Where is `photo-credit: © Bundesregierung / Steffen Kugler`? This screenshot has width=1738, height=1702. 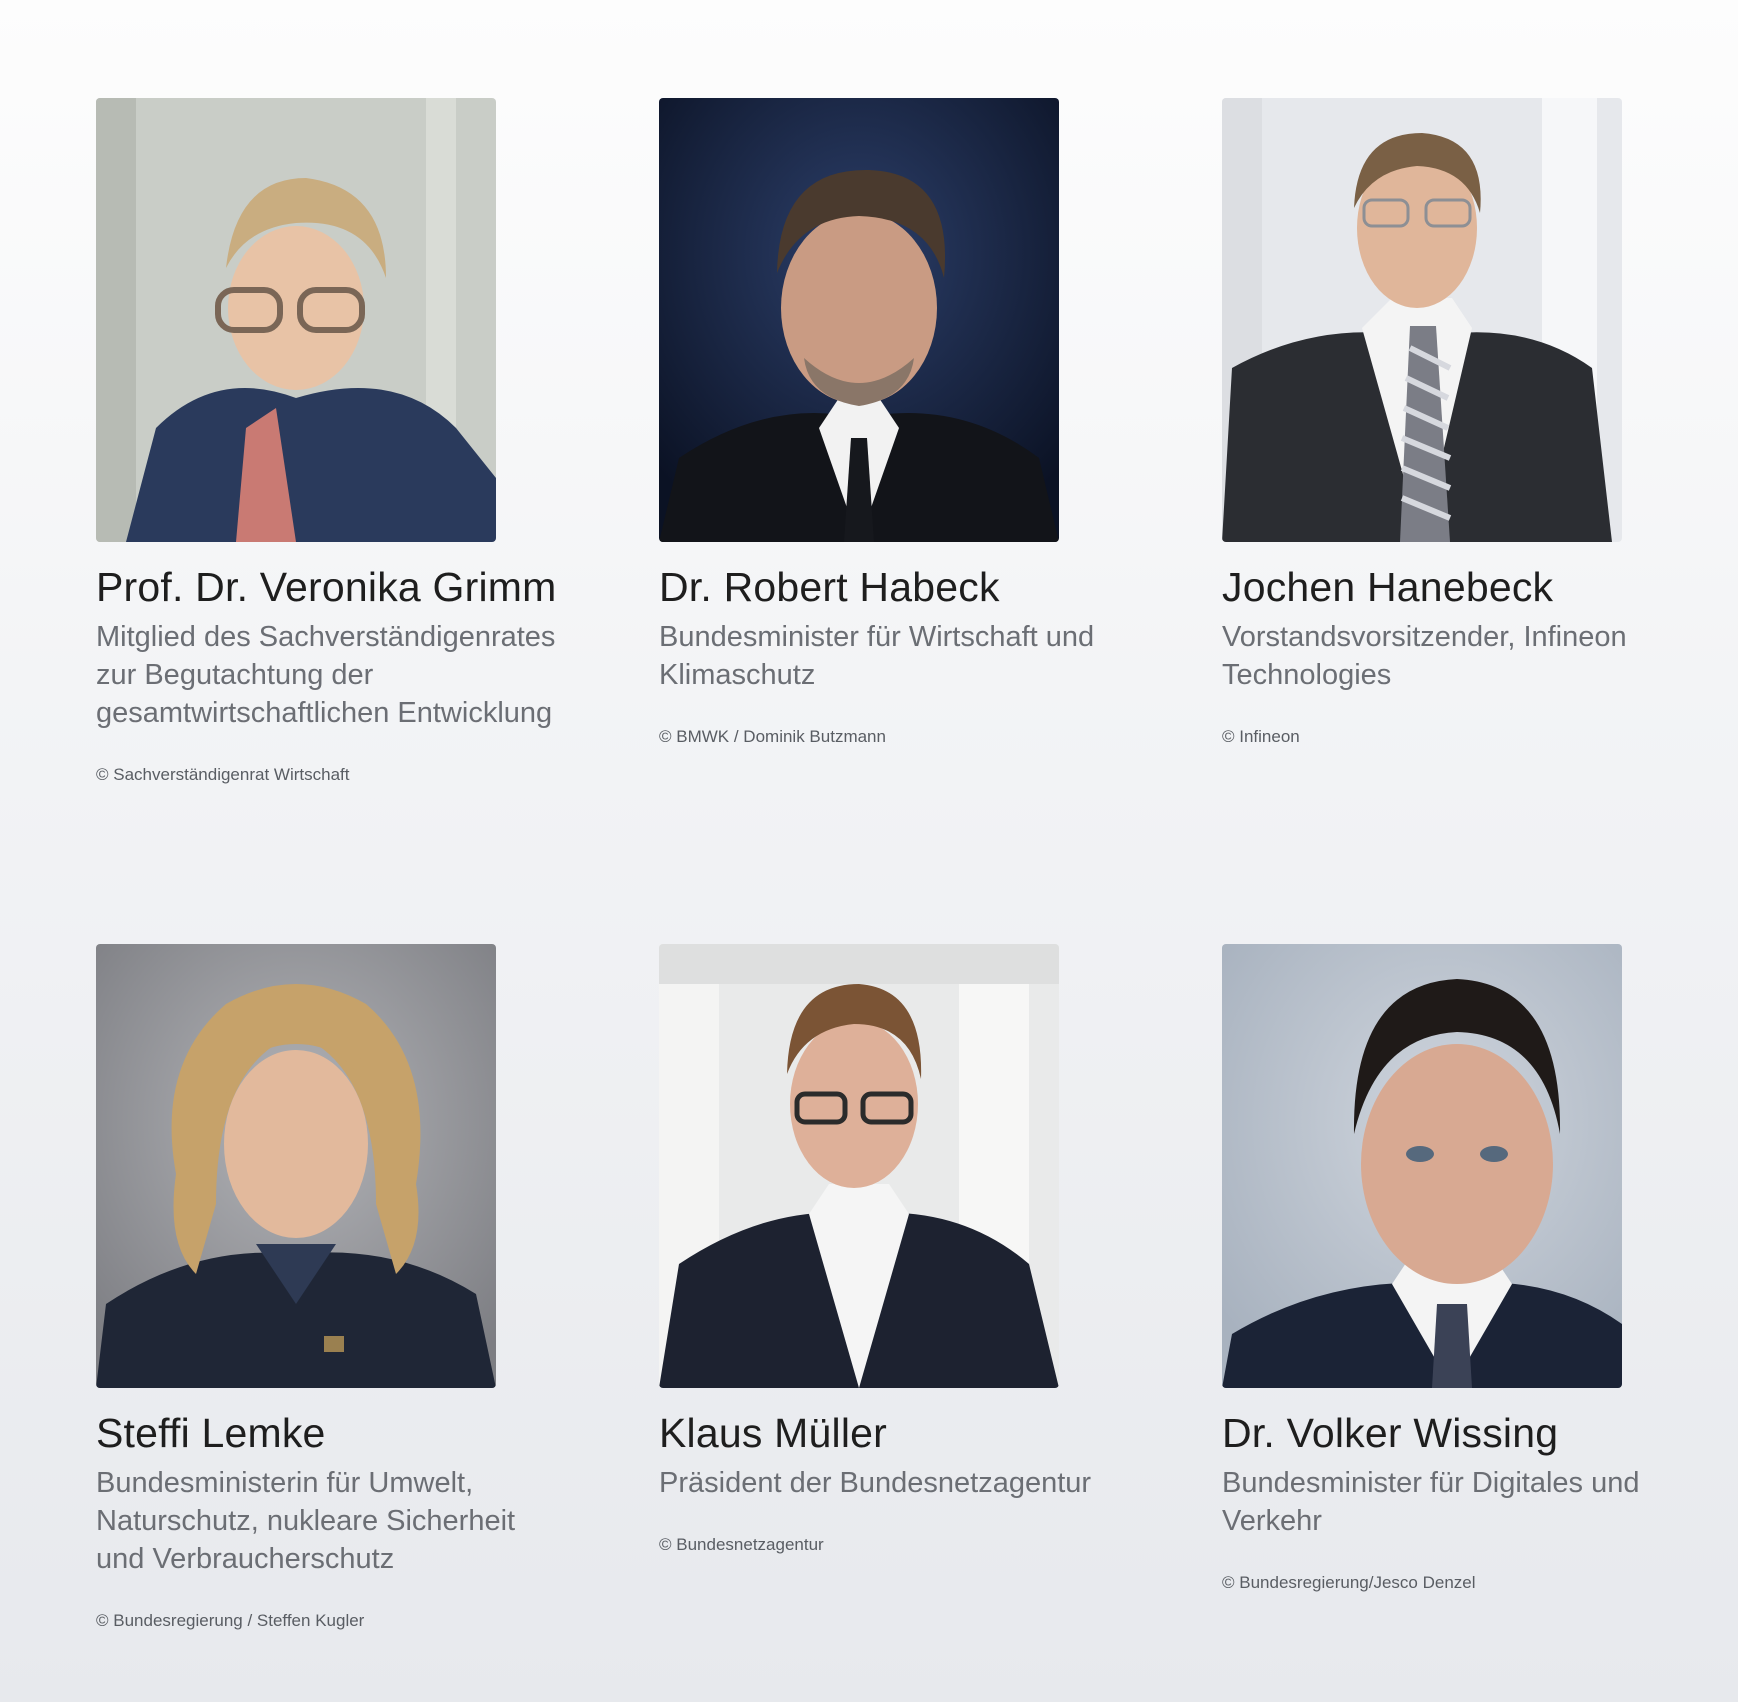
photo-credit: © Bundesregierung / Steffen Kugler is located at coordinates (230, 1620).